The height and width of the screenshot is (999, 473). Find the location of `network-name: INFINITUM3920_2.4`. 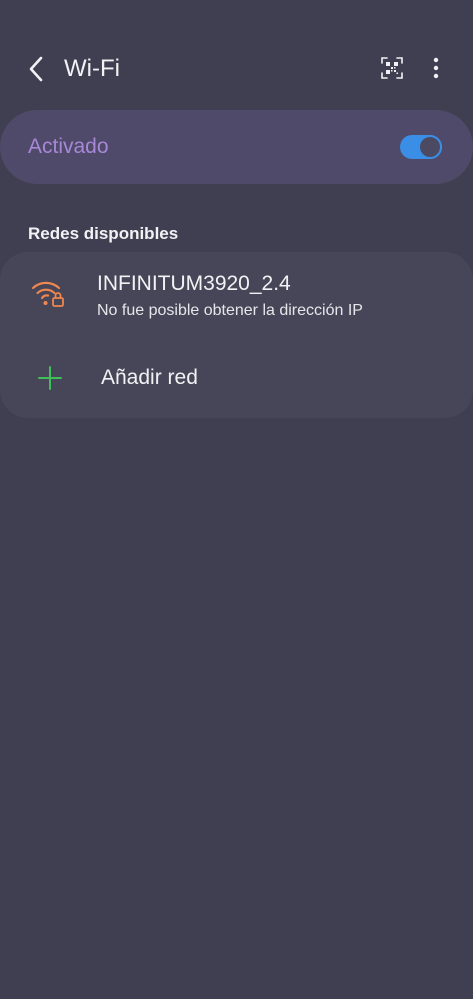

network-name: INFINITUM3920_2.4 is located at coordinates (194, 283).